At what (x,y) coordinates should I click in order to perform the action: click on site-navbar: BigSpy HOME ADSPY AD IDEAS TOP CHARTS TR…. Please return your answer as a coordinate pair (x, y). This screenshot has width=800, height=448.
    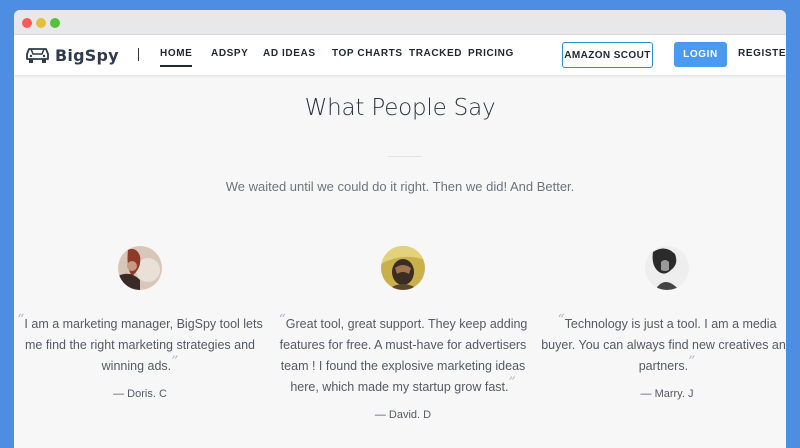
    Looking at the image, I should click on (400, 55).